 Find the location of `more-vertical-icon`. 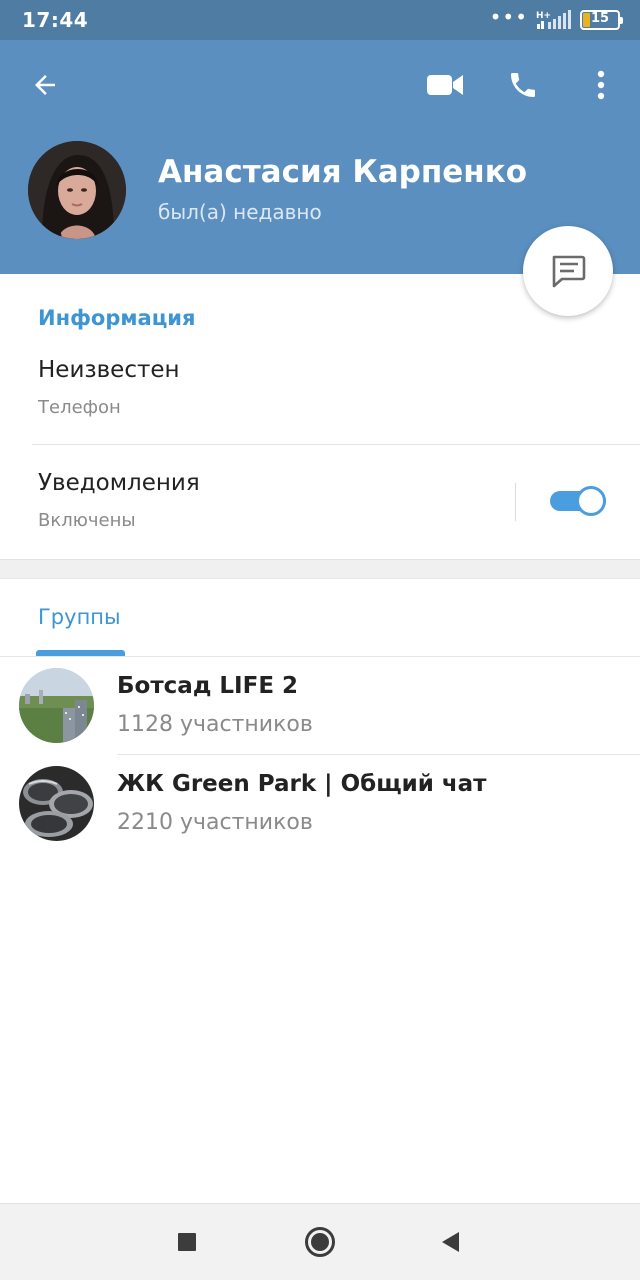

more-vertical-icon is located at coordinates (601, 85).